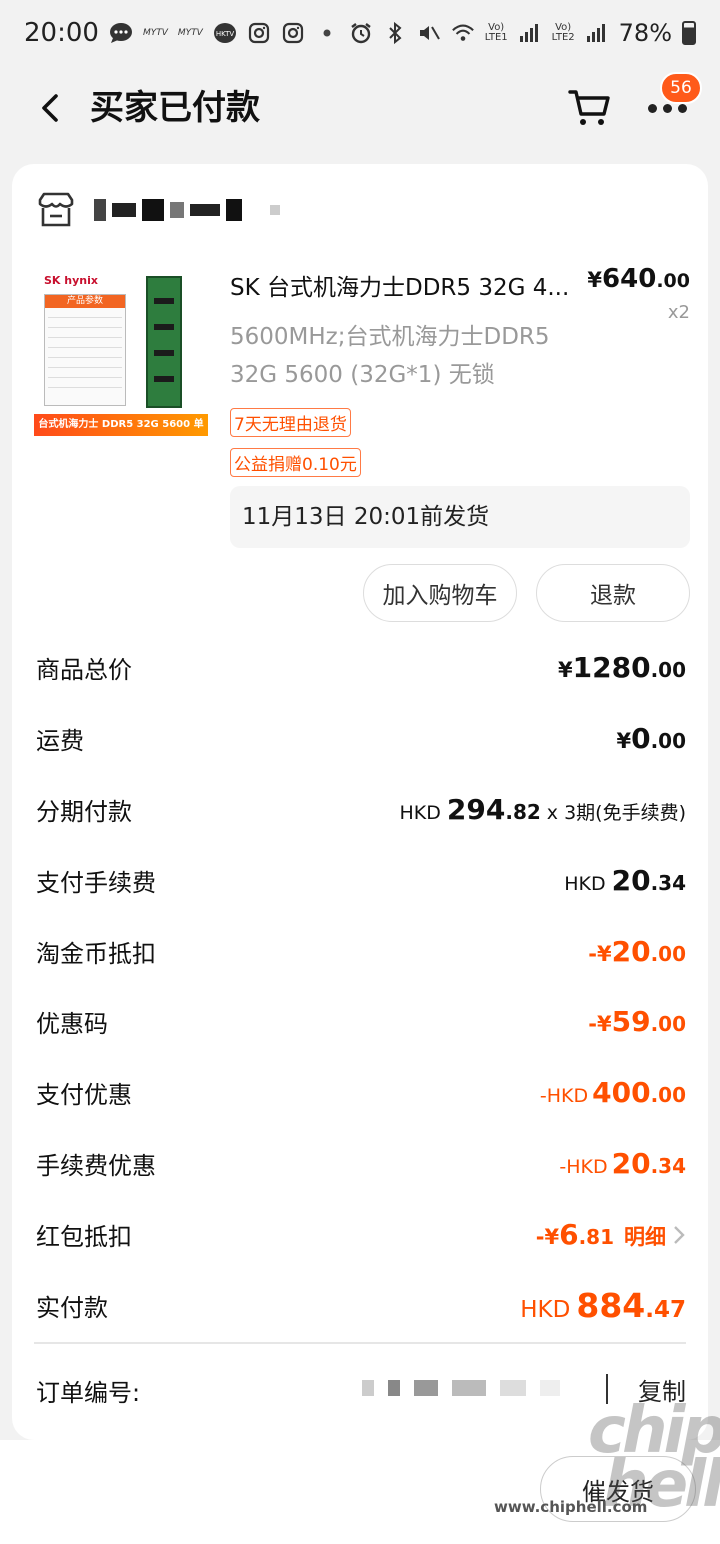 The image size is (720, 1544). I want to click on row-pay-discount: 支付优惠 -HKD 400.00, so click(360, 1092).